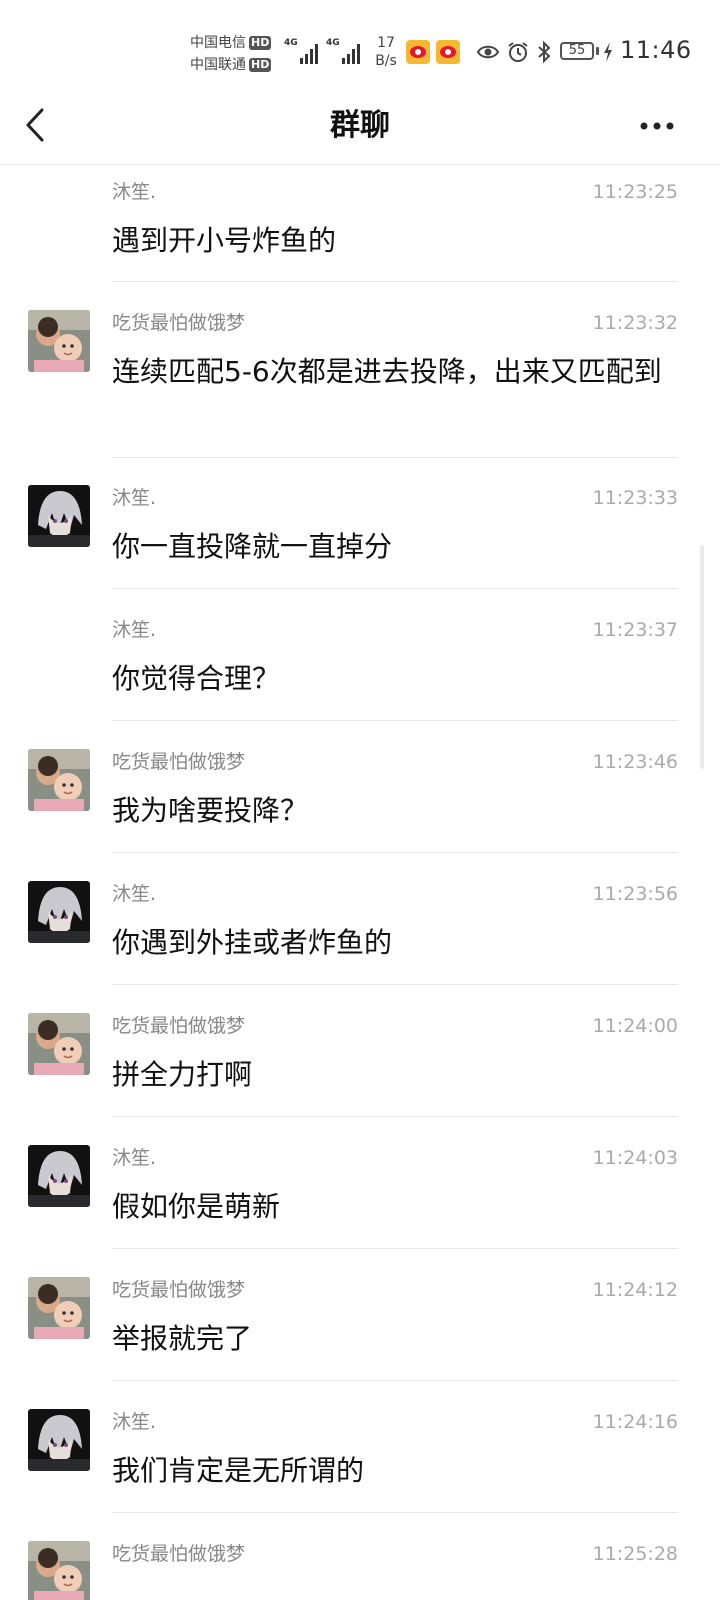  Describe the element at coordinates (635, 1290) in the screenshot. I see `message-time: 11:24:12` at that location.